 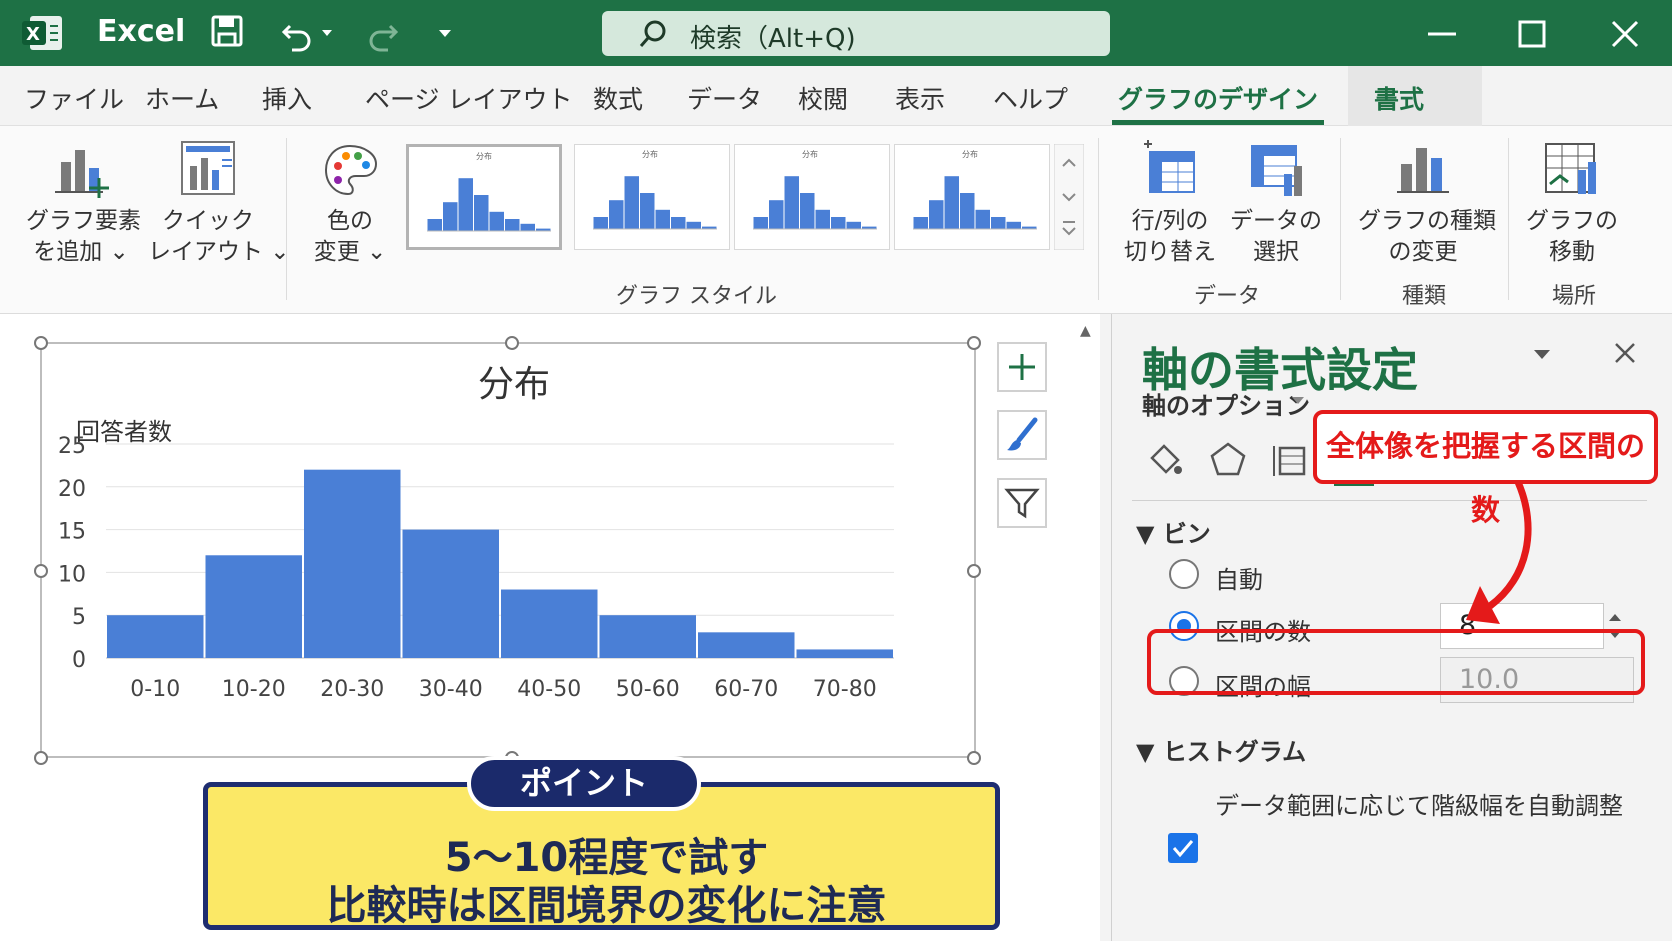 What do you see at coordinates (74, 98) in the screenshot?
I see `tab-file: ファイル` at bounding box center [74, 98].